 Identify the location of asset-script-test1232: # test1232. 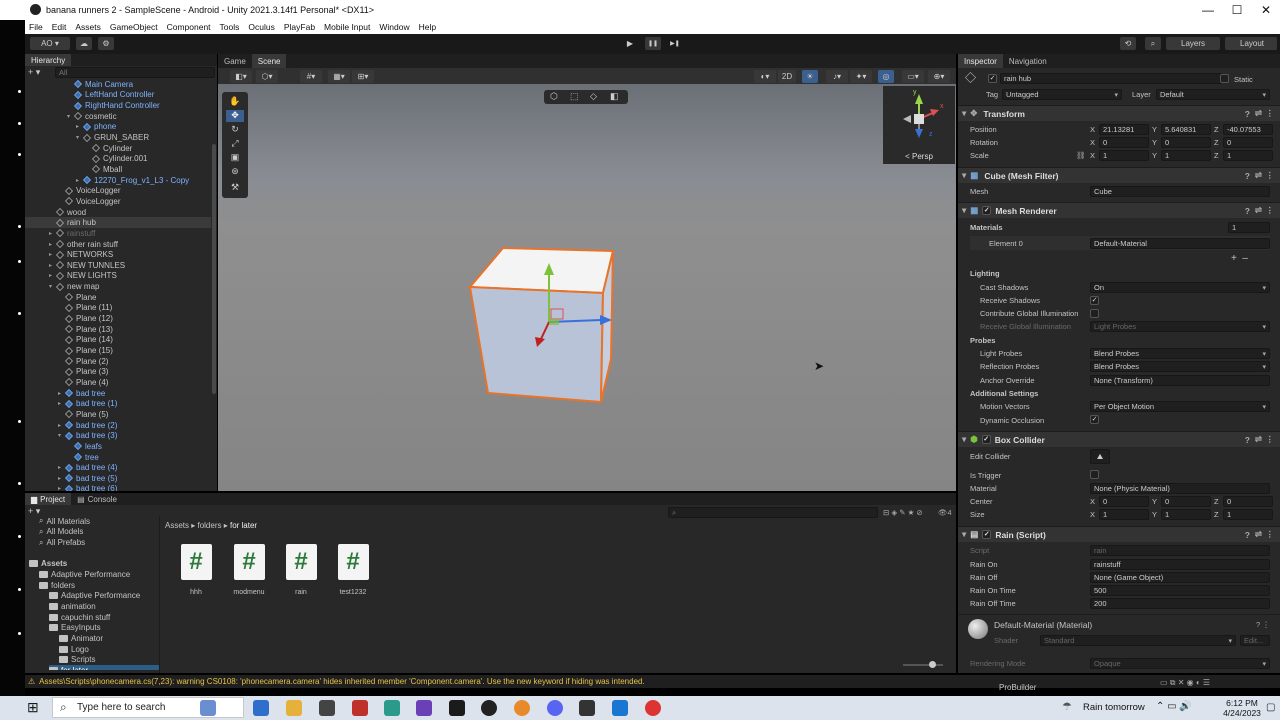
(353, 570).